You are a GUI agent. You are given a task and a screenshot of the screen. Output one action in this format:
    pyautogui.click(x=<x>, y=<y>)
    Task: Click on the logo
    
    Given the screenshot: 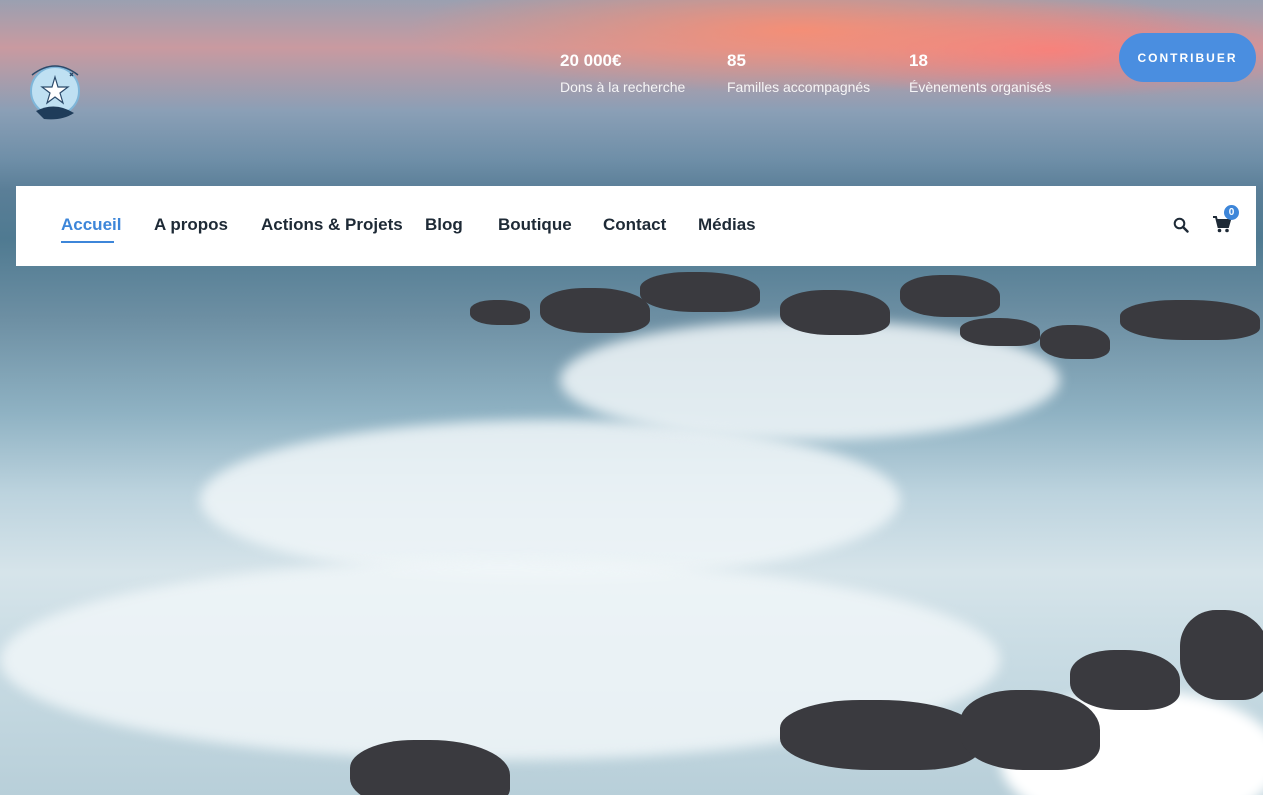 What is the action you would take?
    pyautogui.click(x=55, y=90)
    